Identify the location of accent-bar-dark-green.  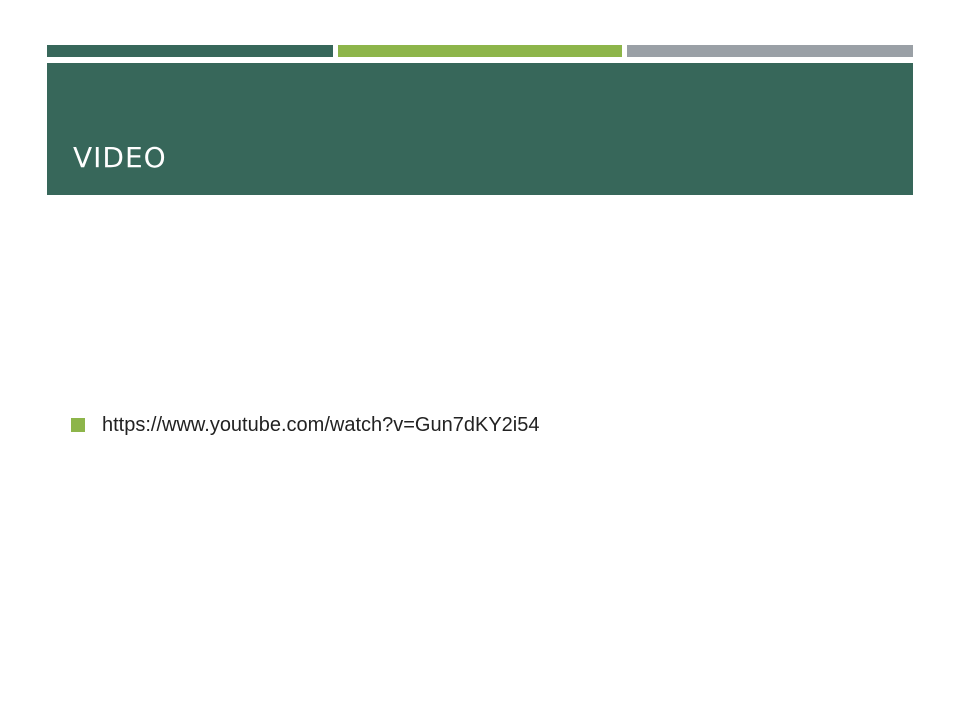
(190, 51).